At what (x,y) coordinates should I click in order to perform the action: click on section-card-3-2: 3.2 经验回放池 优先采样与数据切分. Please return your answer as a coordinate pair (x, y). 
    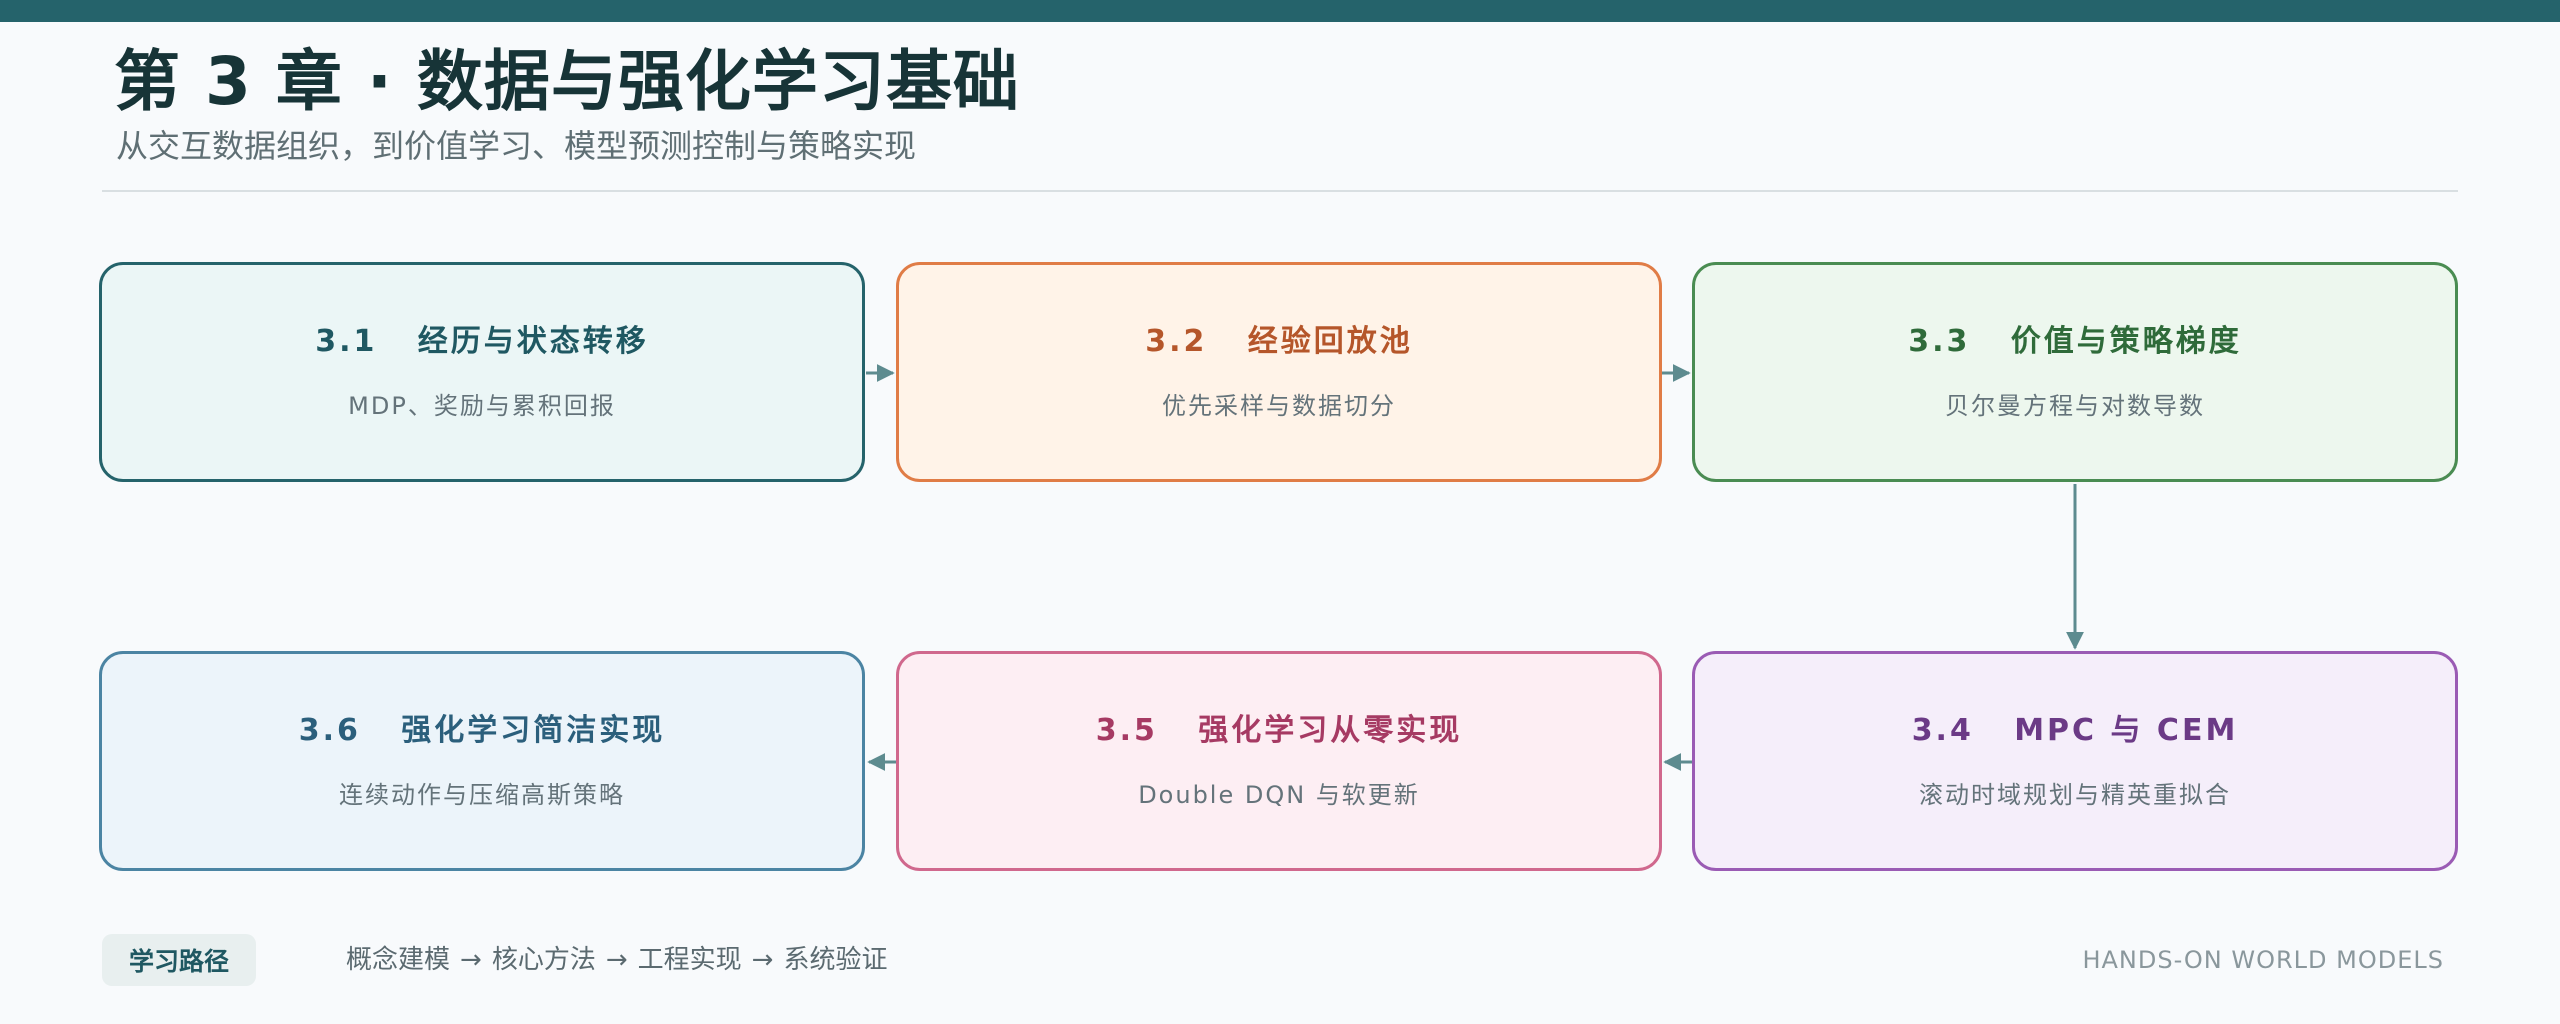
    Looking at the image, I should click on (1279, 372).